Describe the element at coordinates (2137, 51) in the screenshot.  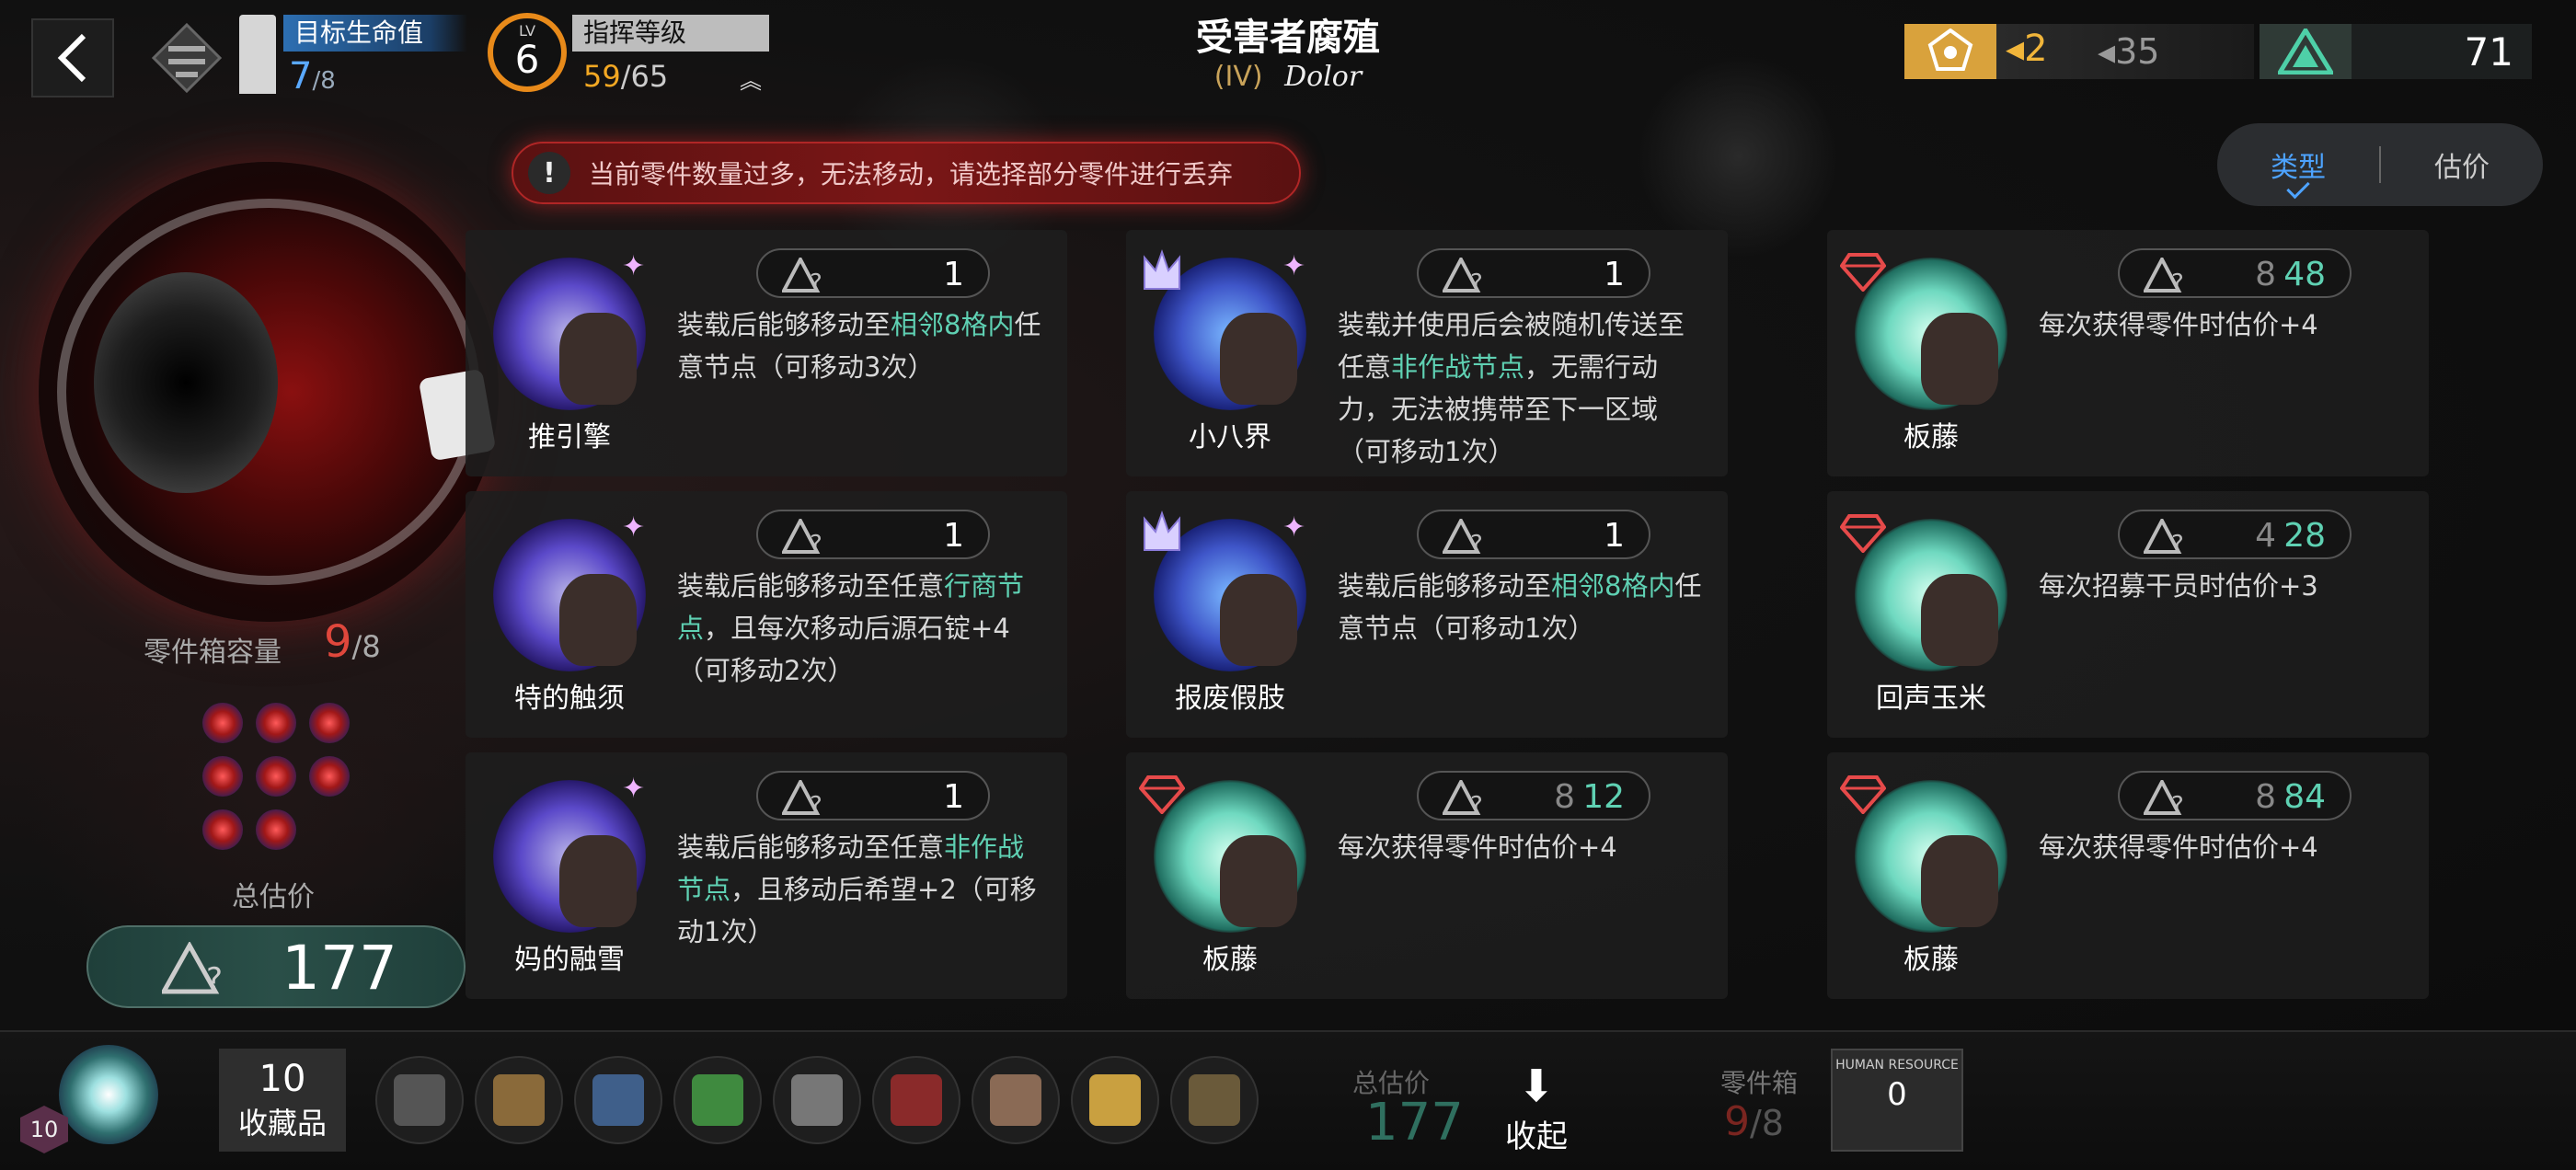
I see `gold-max-text: 35` at that location.